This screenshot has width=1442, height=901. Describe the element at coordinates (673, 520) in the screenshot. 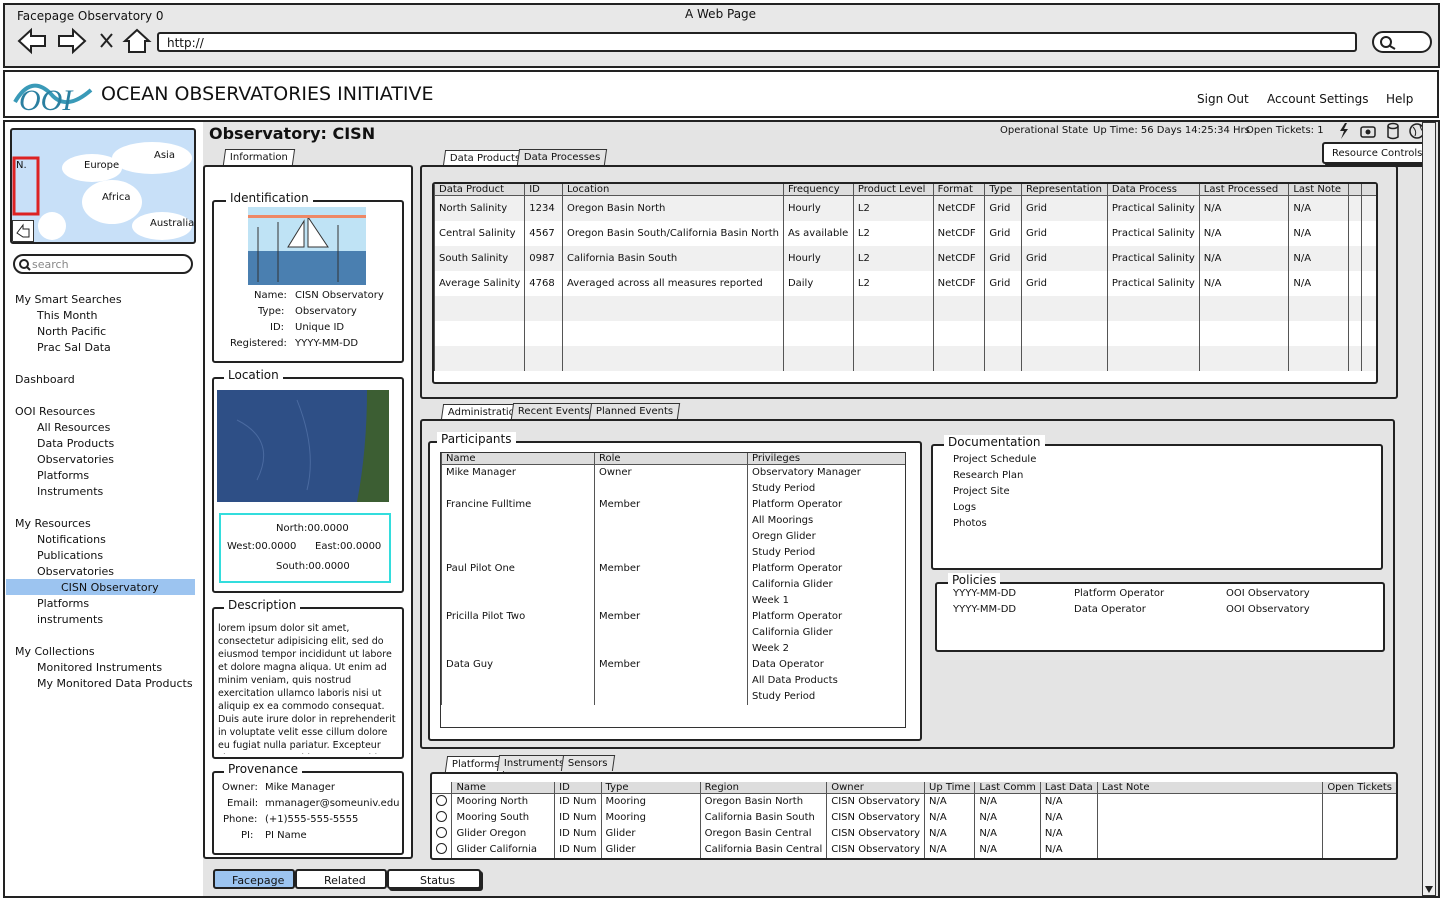

I see `table-row: All Moorings` at that location.